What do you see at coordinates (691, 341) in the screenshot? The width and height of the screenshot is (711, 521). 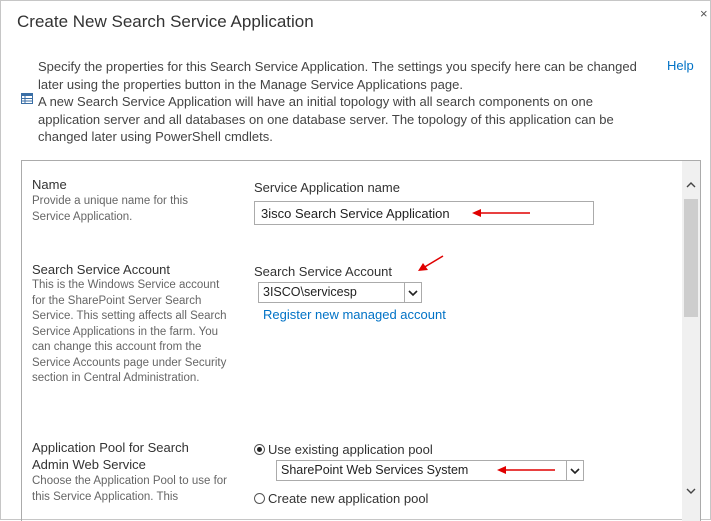 I see `vertical-scrollbar` at bounding box center [691, 341].